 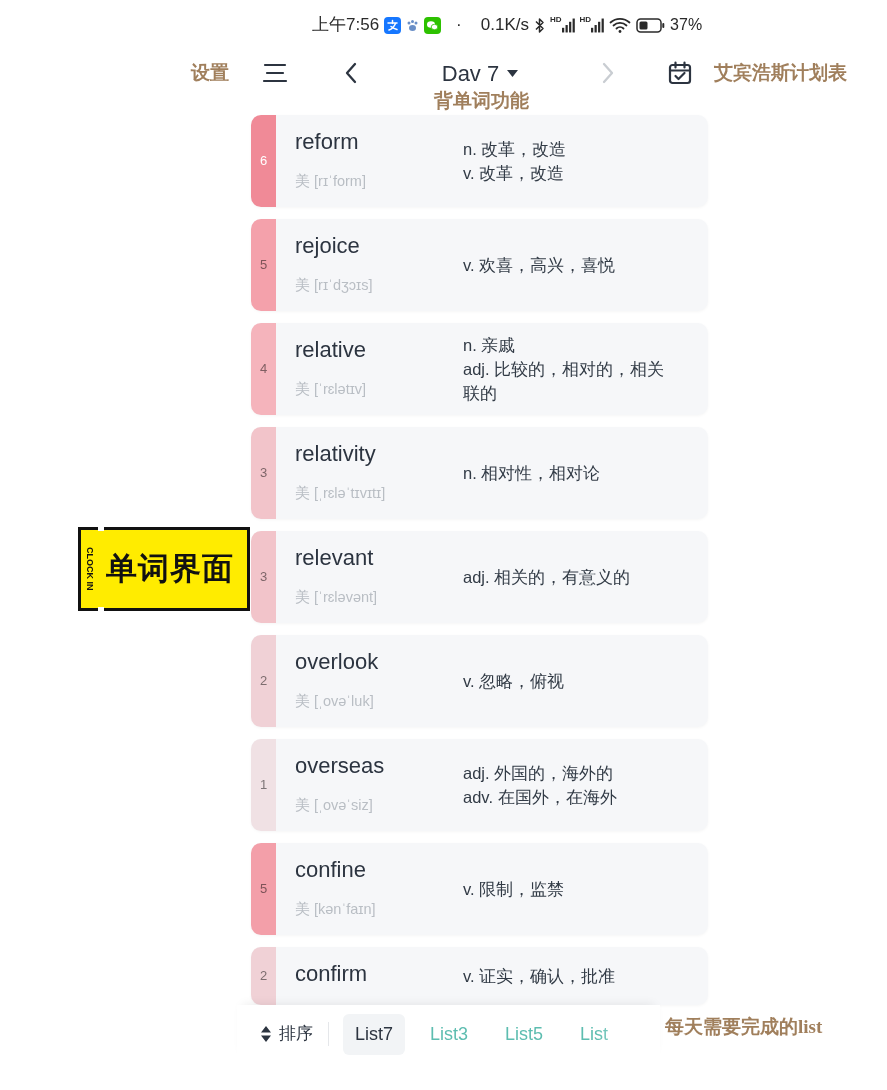 I want to click on annotation-text: 每天需要完成的list, so click(x=744, y=1026).